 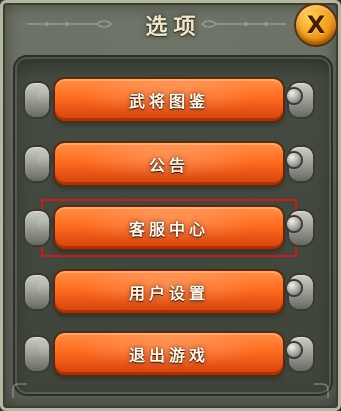 I want to click on page-title: 选项, so click(x=173, y=27).